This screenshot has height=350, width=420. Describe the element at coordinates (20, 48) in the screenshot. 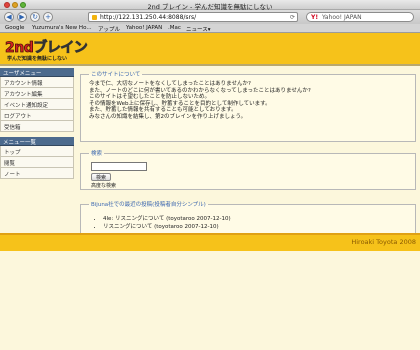

I see `logo-number: 2nd` at that location.